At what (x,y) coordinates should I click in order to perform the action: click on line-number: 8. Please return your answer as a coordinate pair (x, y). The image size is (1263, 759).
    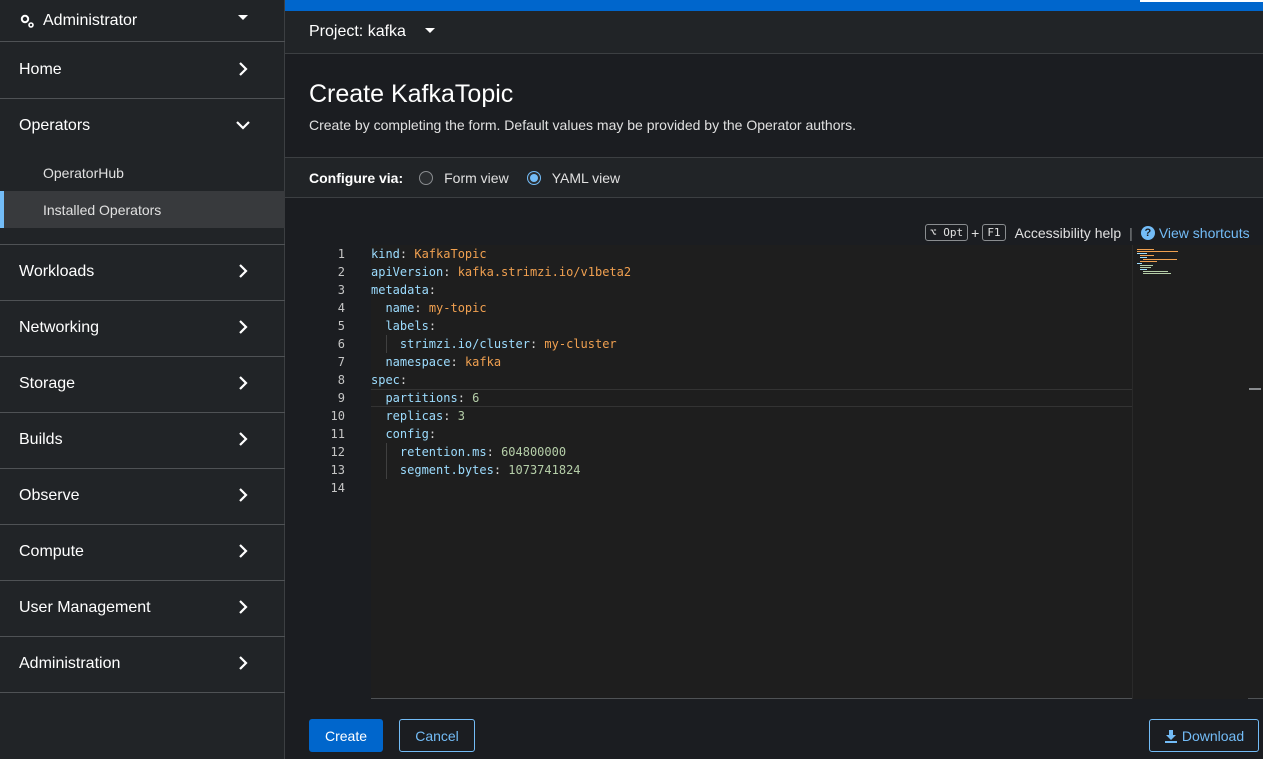
    Looking at the image, I should click on (341, 380).